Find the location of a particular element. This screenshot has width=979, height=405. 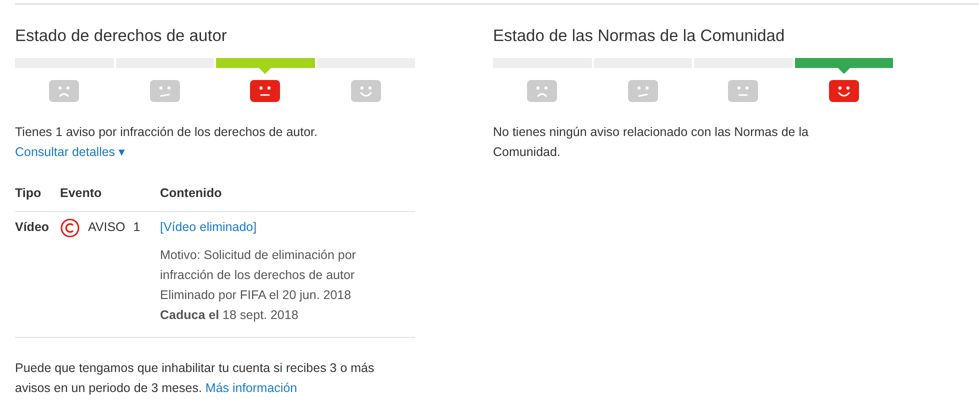

details-link: Consultar detalles ▾ is located at coordinates (70, 152).